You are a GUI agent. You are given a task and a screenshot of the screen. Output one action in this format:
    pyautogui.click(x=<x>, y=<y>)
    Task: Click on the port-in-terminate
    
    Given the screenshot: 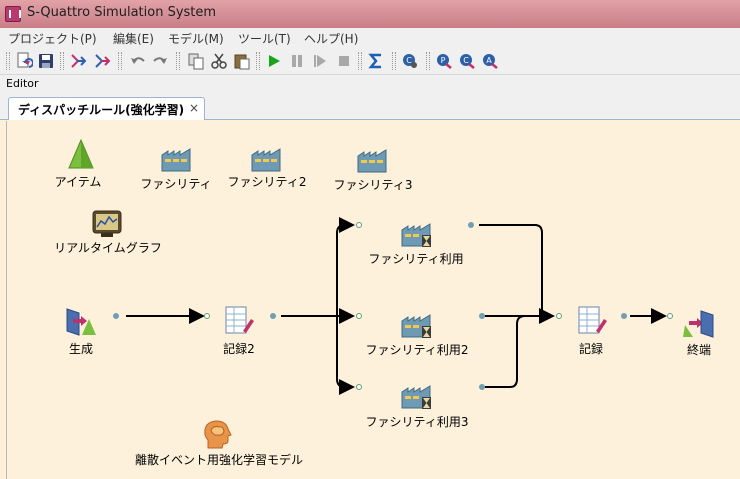 What is the action you would take?
    pyautogui.click(x=670, y=316)
    